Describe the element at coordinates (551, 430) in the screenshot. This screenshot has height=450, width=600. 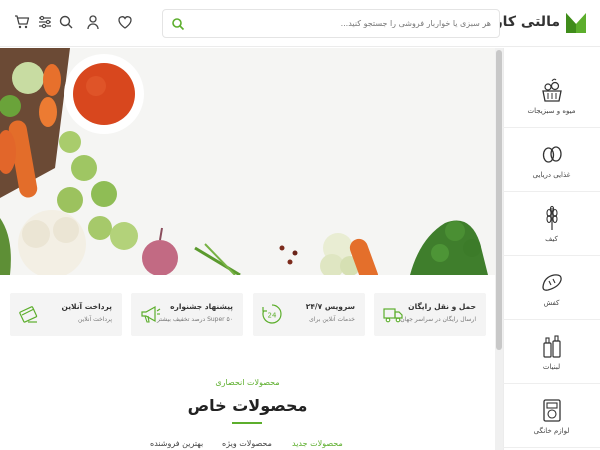
I see `sidebar-item-label: لوازم خانگی` at that location.